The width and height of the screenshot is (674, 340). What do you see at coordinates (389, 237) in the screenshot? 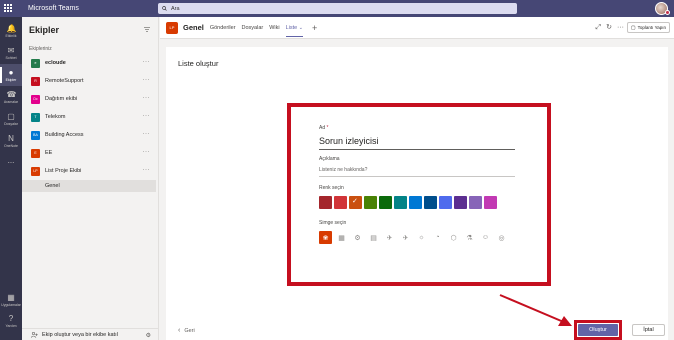
I see `rocket-icon: ✈` at bounding box center [389, 237].